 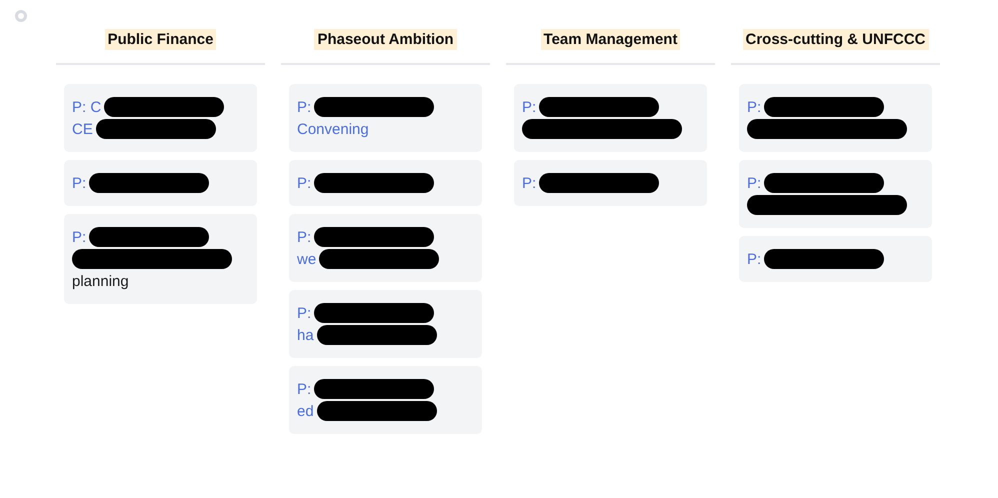 What do you see at coordinates (305, 411) in the screenshot?
I see `card-link: ed` at bounding box center [305, 411].